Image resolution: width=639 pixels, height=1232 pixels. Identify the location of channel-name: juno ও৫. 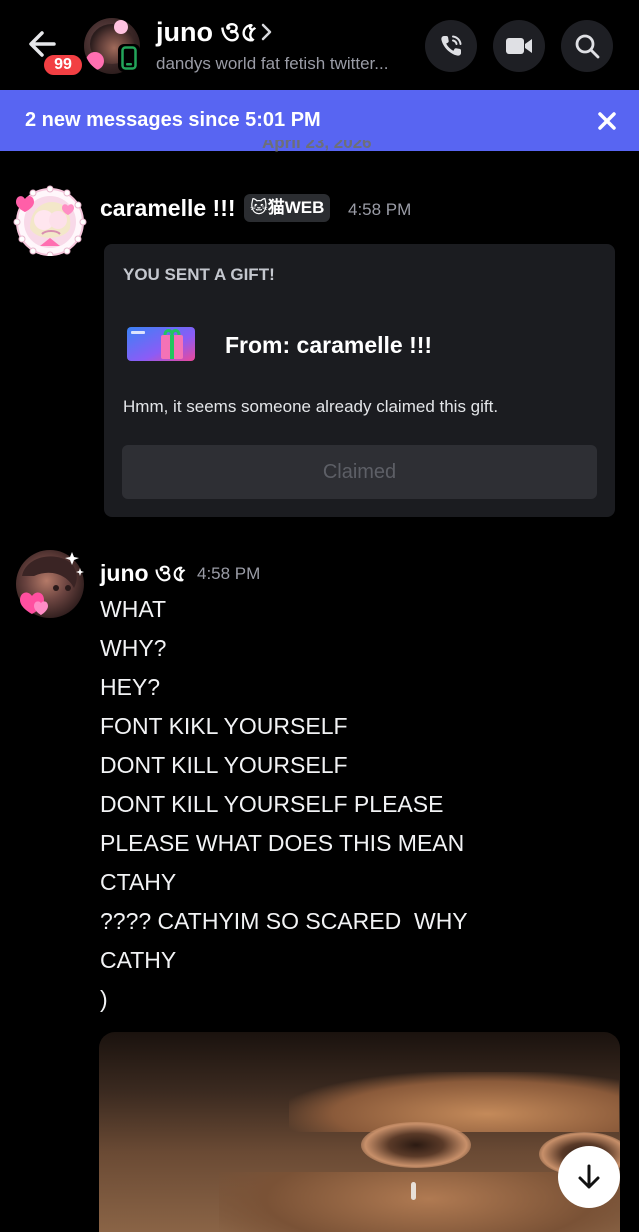
(207, 32).